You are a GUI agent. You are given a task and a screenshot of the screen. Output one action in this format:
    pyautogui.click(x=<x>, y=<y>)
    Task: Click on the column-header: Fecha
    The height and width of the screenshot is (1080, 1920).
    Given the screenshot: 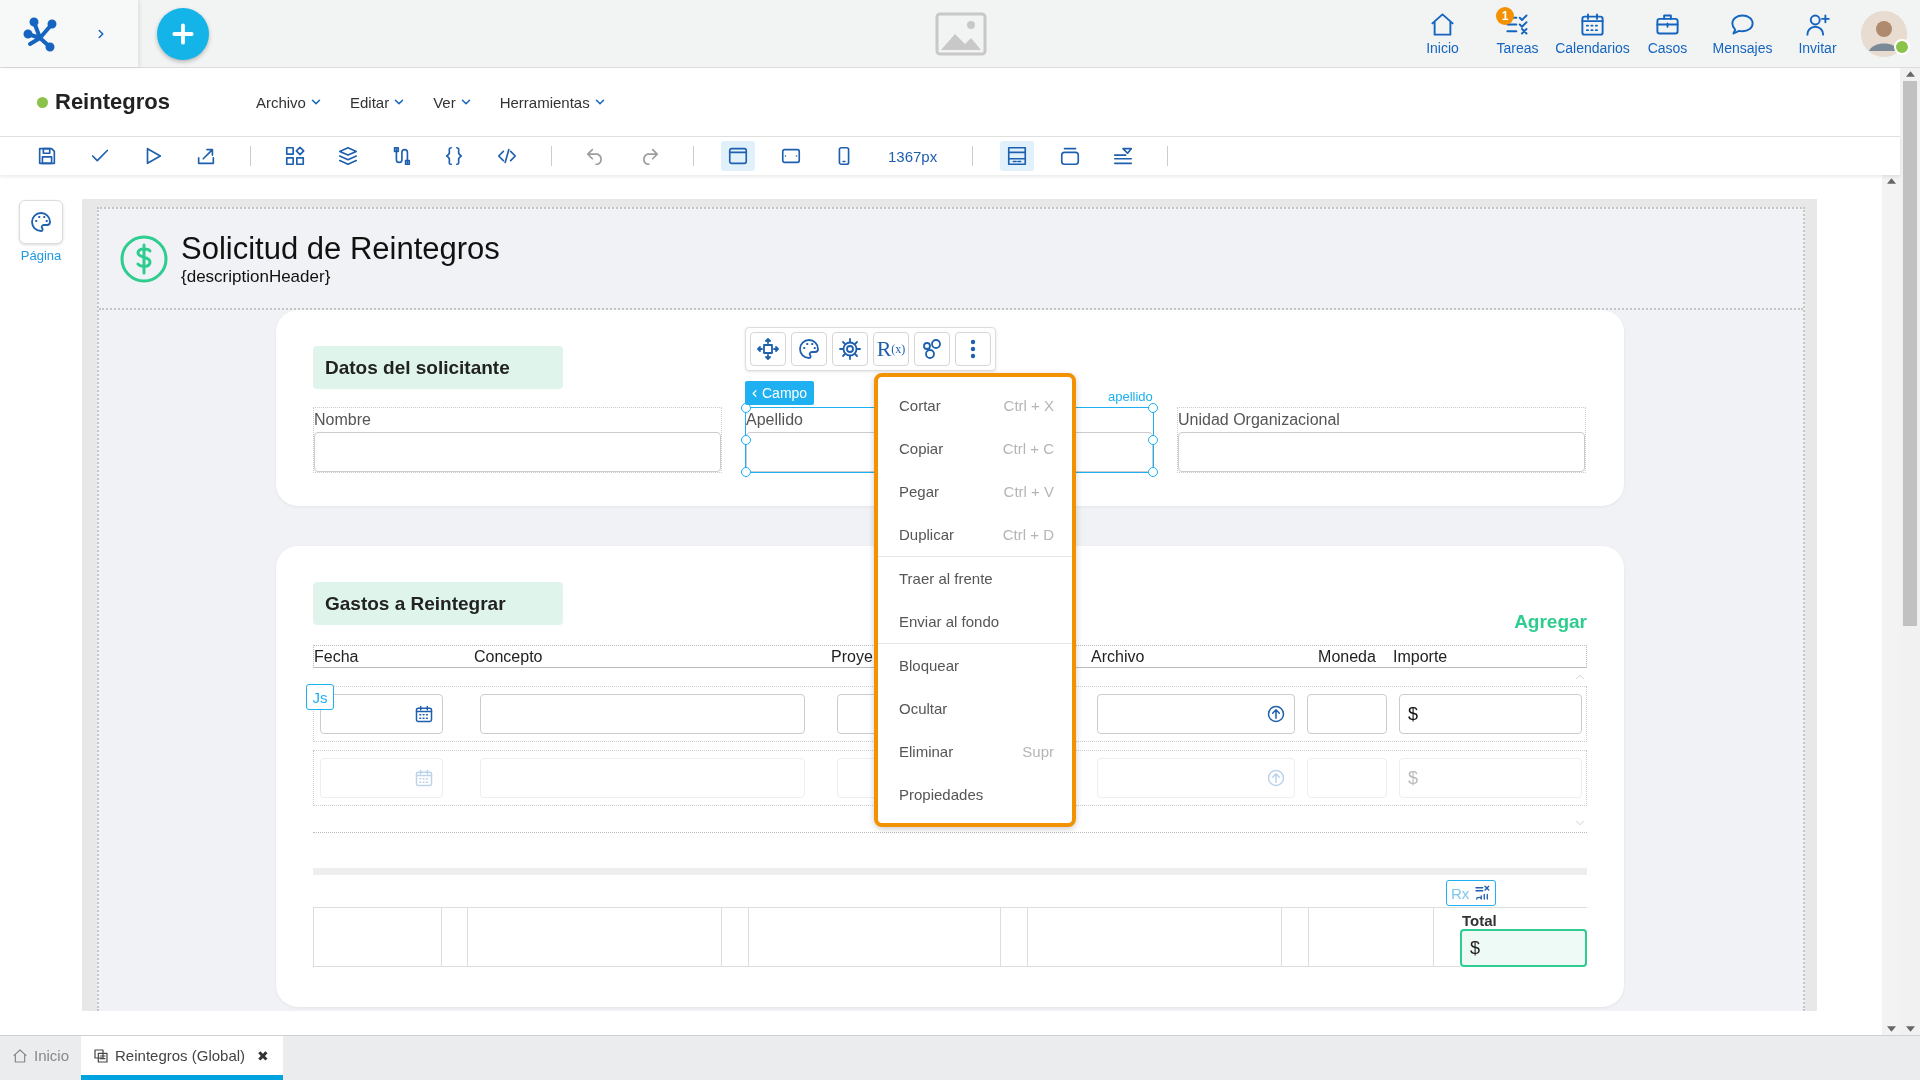 What is the action you would take?
    pyautogui.click(x=337, y=657)
    